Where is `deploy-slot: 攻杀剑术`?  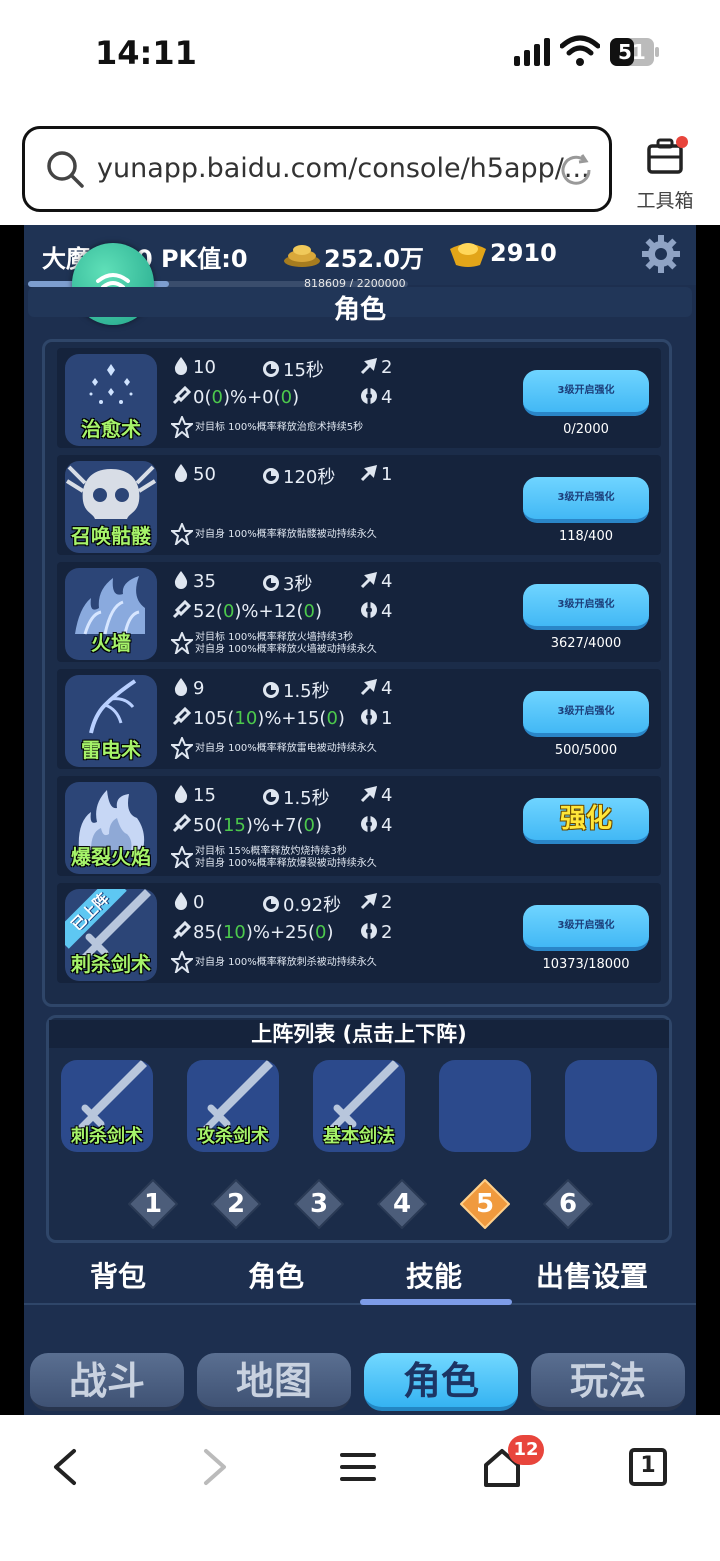
deploy-slot: 攻杀剑术 is located at coordinates (233, 1106).